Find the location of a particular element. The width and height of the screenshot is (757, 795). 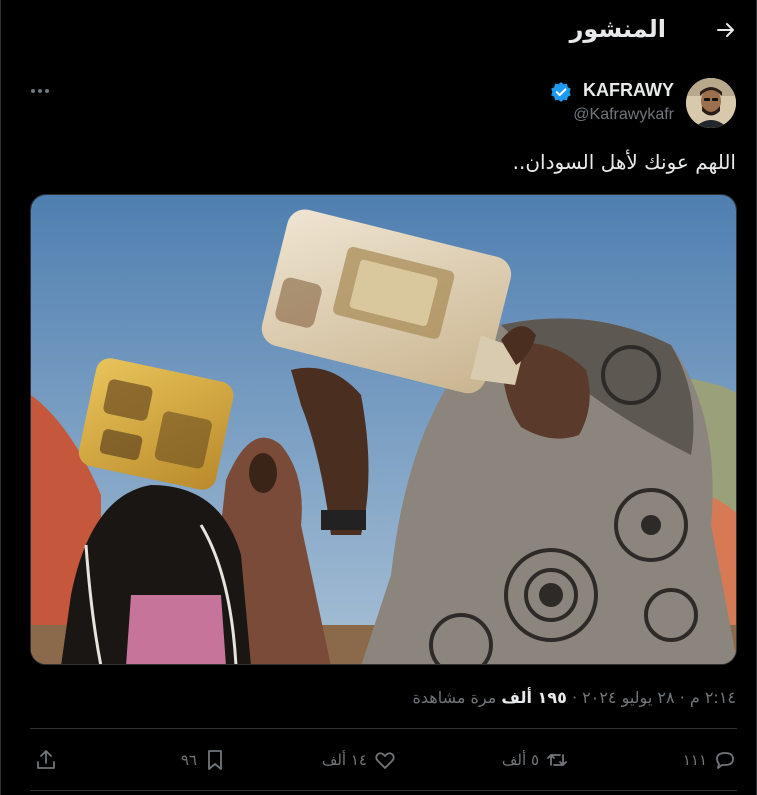

retweet-button: ٥ ألف is located at coordinates (535, 760).